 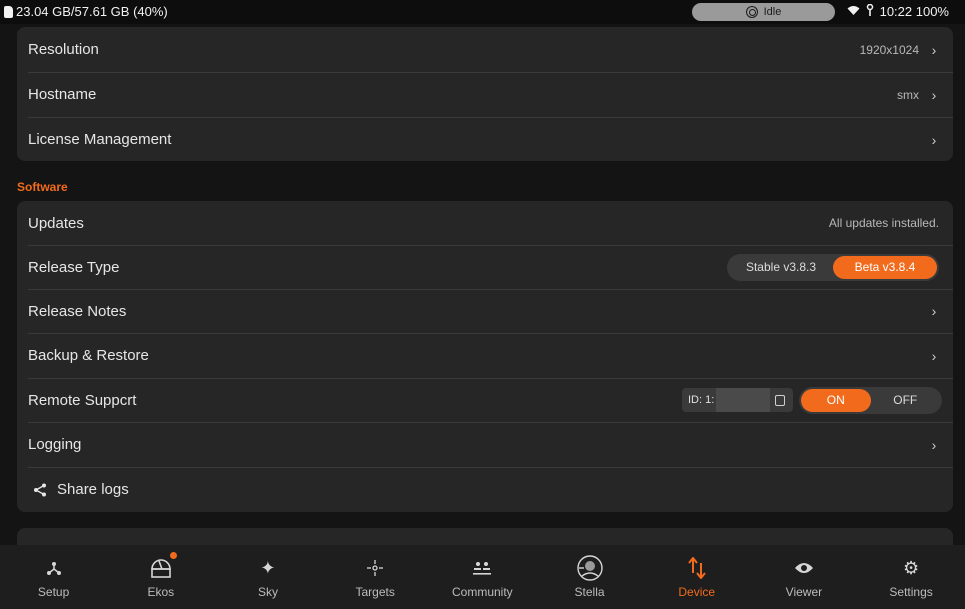 I want to click on hostname-row: Hostname smx ›, so click(x=485, y=94).